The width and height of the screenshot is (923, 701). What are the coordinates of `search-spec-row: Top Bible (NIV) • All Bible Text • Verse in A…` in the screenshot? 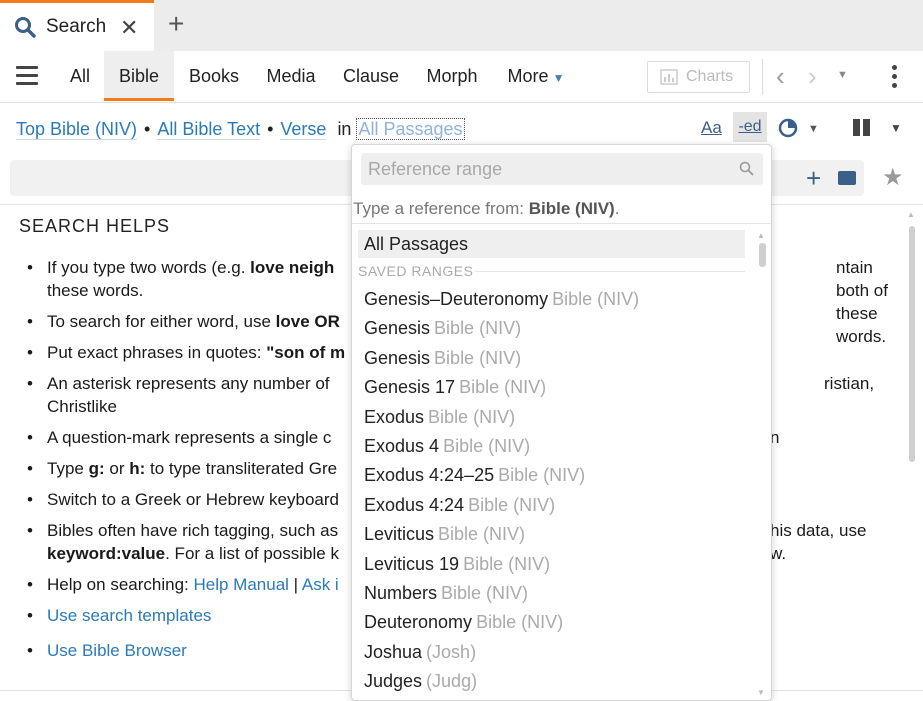 It's located at (240, 129).